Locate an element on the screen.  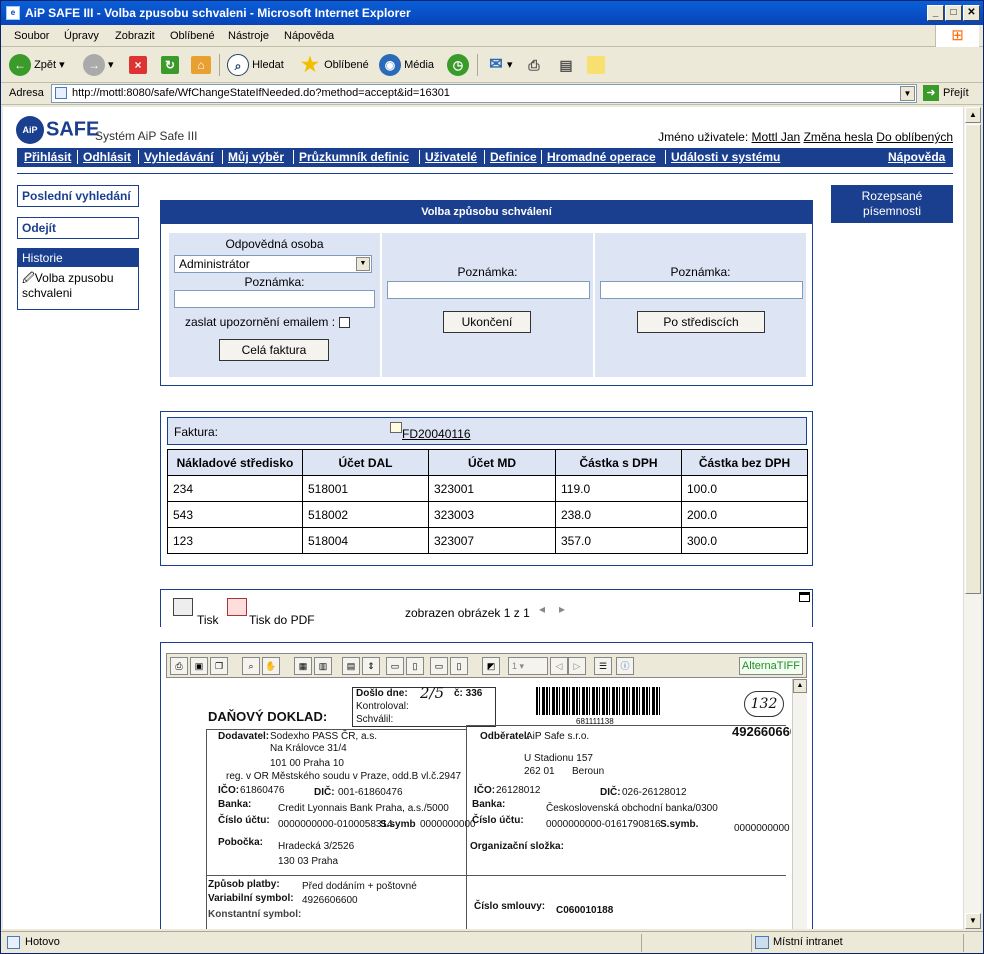
menu-napoveda: Nápověda is located at coordinates (309, 36).